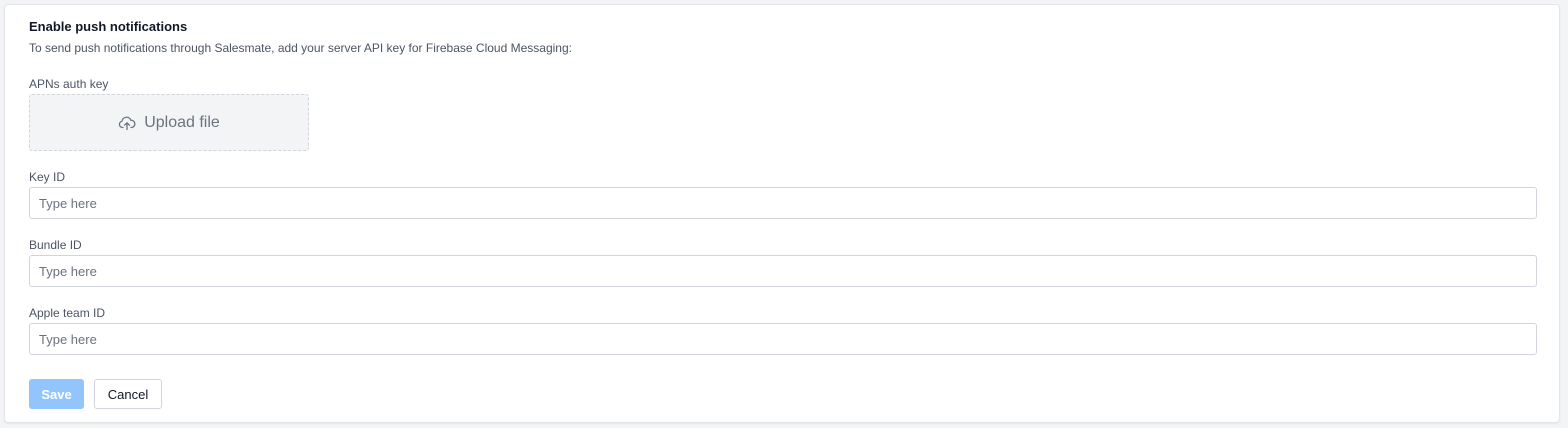  Describe the element at coordinates (127, 123) in the screenshot. I see `cloud-upload-icon` at that location.